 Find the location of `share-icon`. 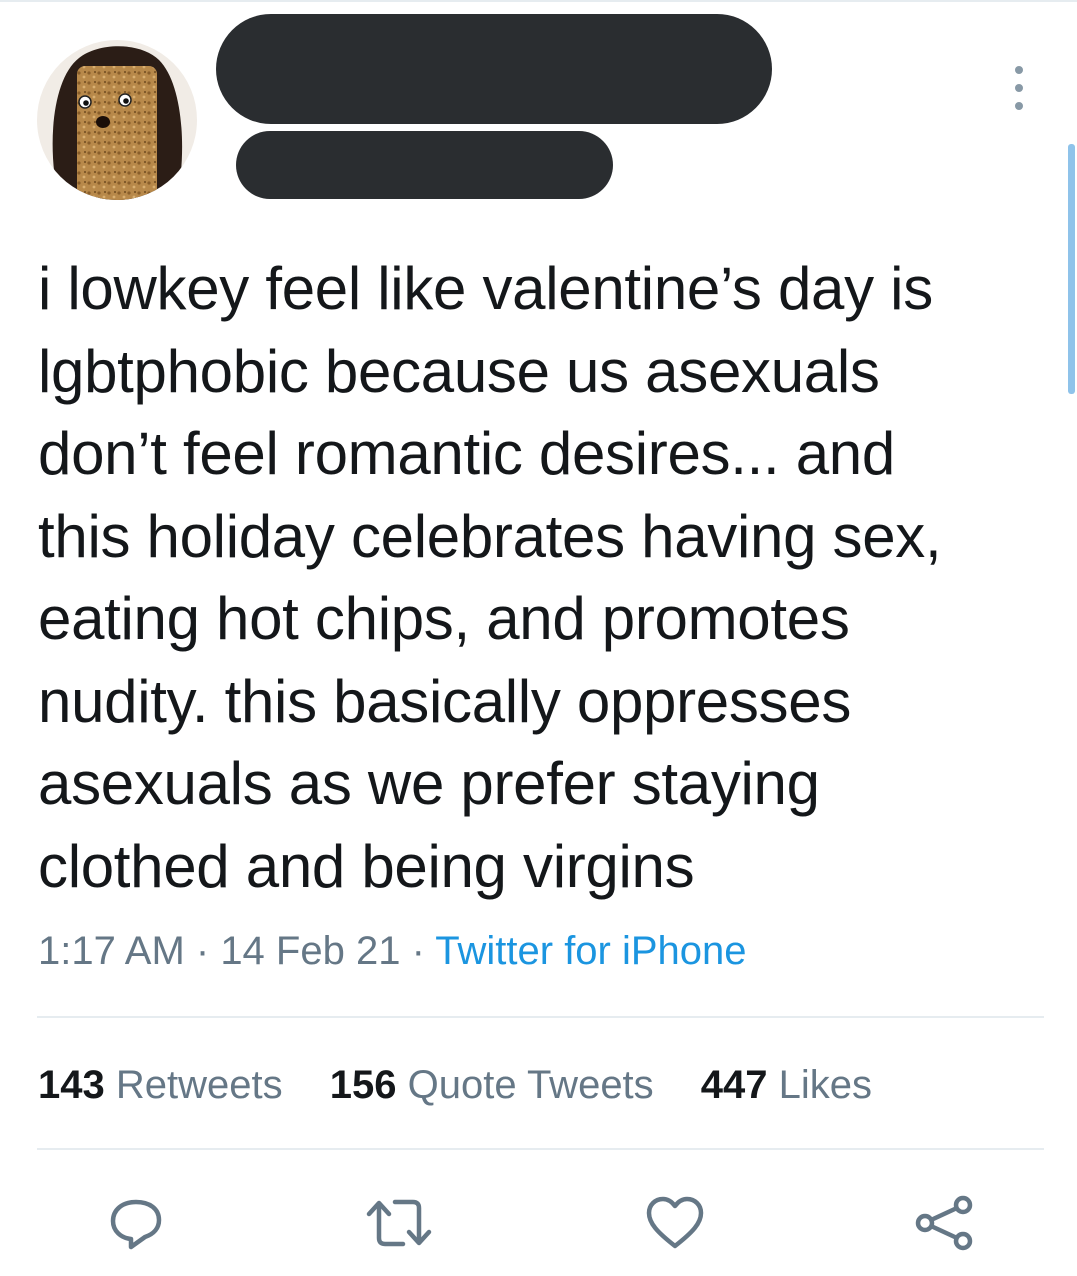

share-icon is located at coordinates (944, 1223).